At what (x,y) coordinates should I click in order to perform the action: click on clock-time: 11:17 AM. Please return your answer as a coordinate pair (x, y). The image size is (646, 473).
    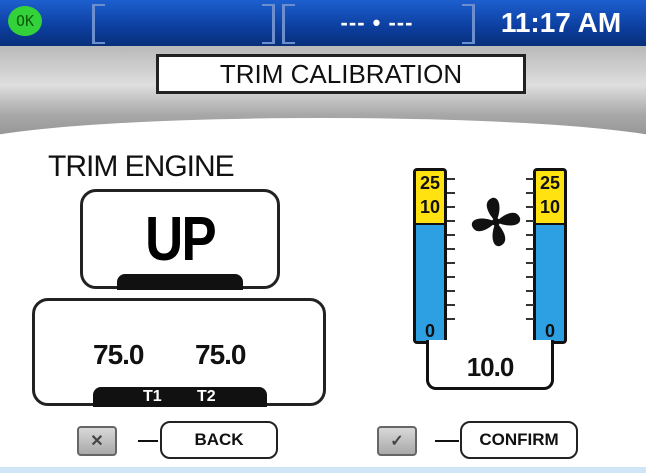
    Looking at the image, I should click on (561, 22).